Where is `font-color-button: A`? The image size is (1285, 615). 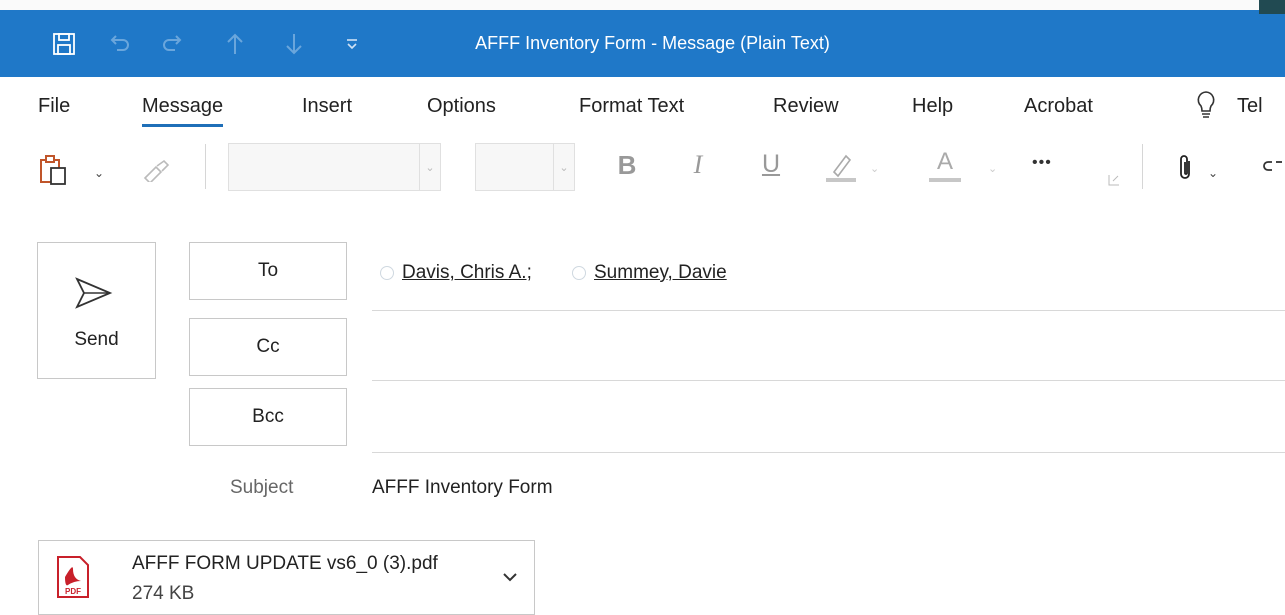
font-color-button: A is located at coordinates (945, 166).